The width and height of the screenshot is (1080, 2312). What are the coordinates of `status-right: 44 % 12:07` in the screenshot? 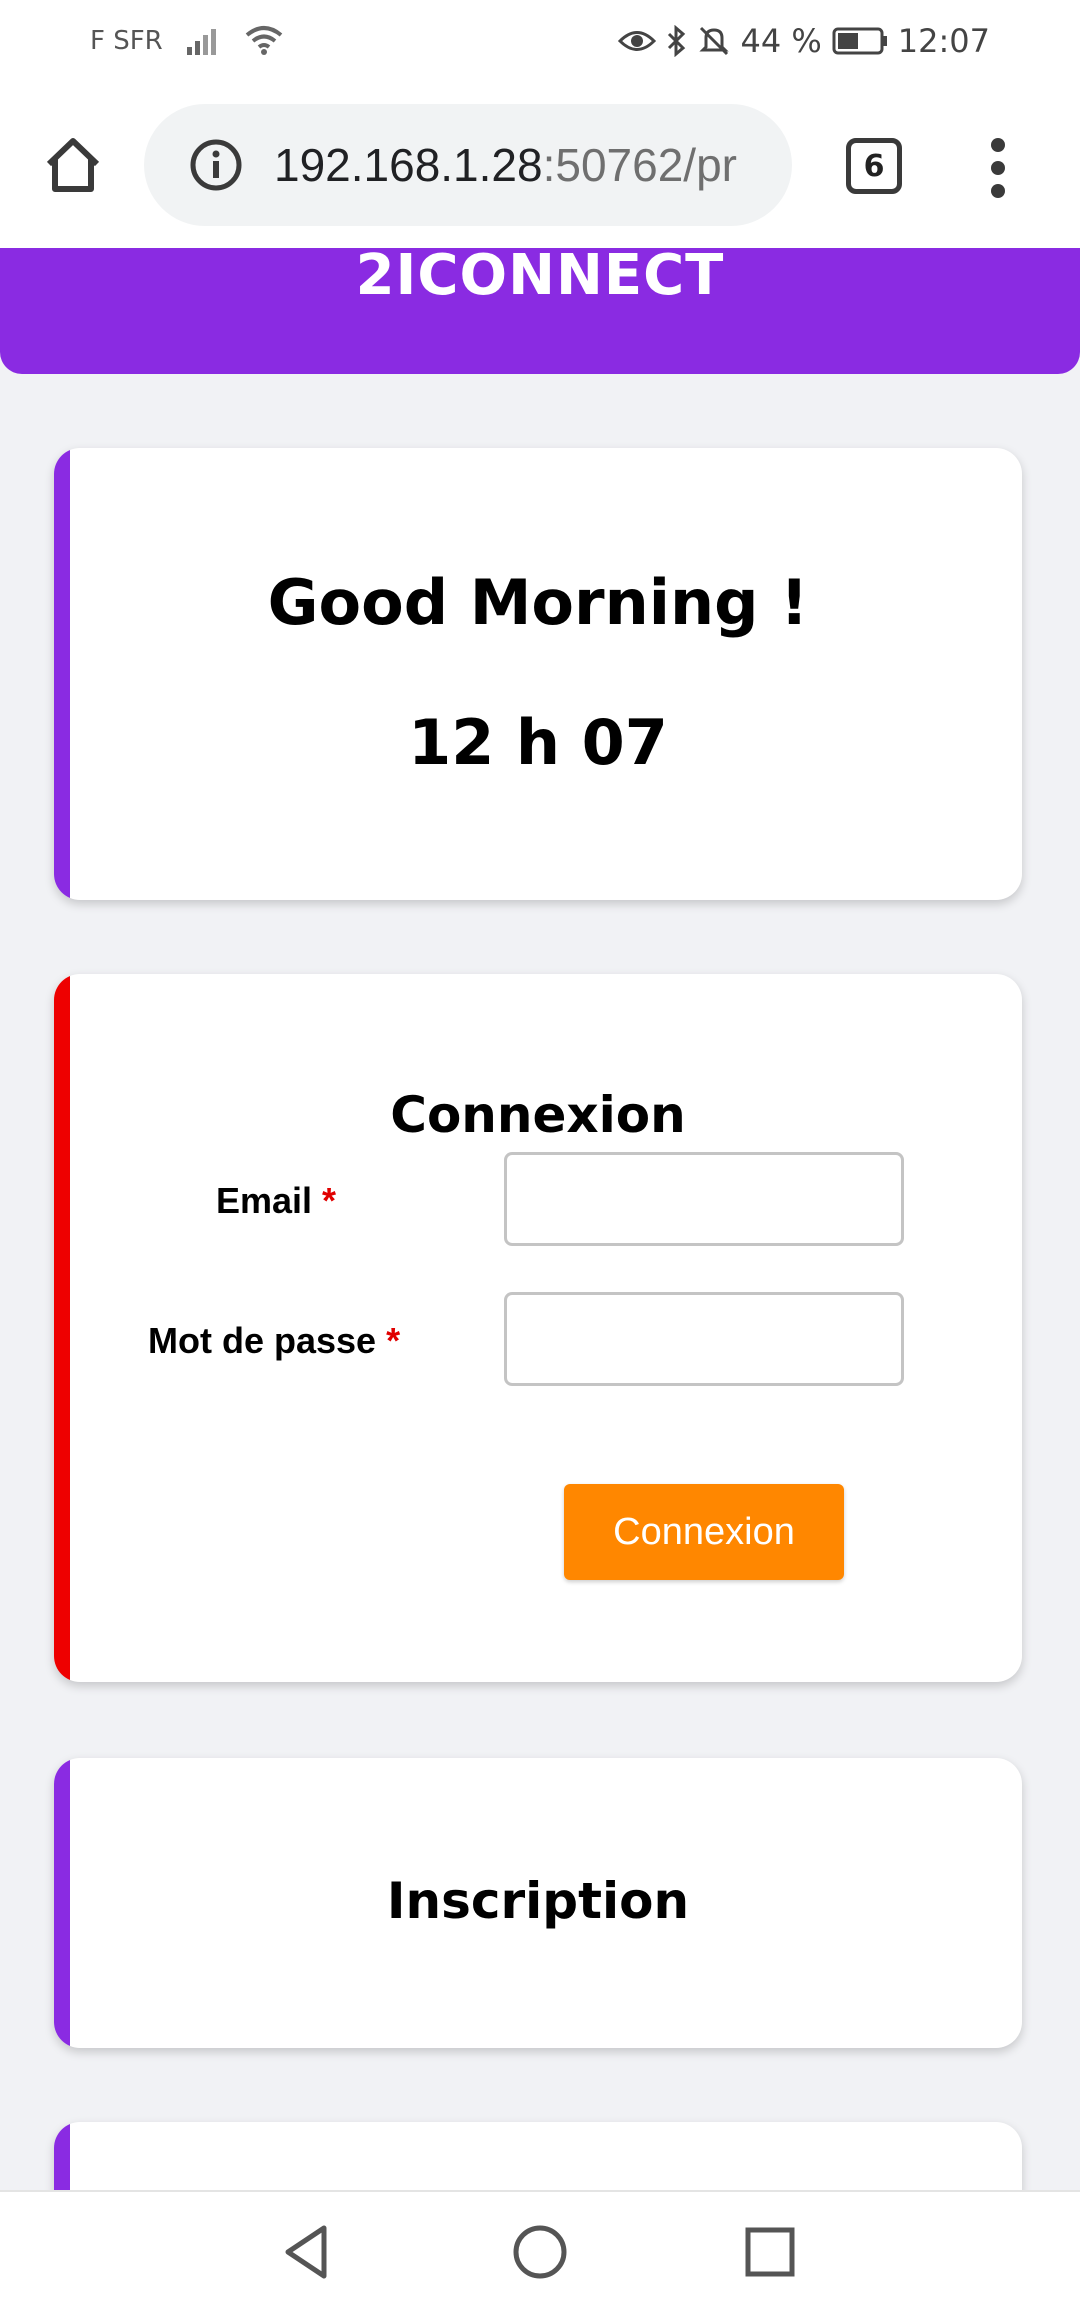 It's located at (804, 41).